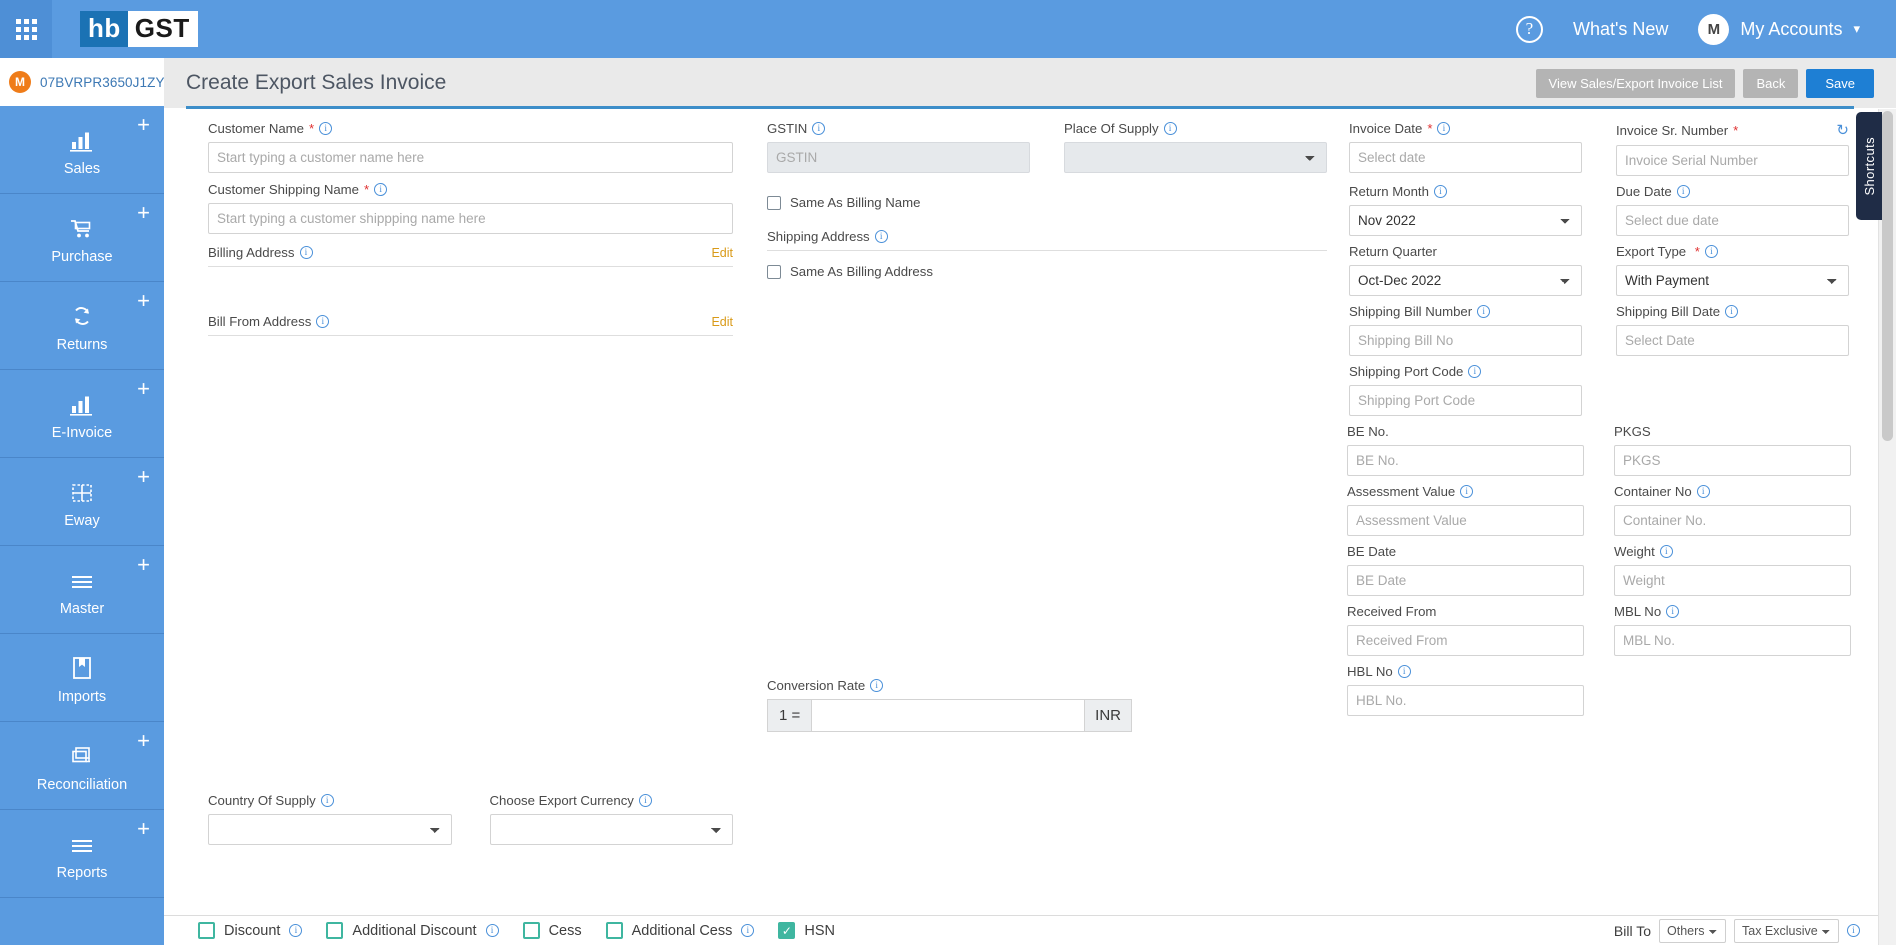 The width and height of the screenshot is (1896, 945). Describe the element at coordinates (1732, 280) in the screenshot. I see `export-type-select: With Payment` at that location.